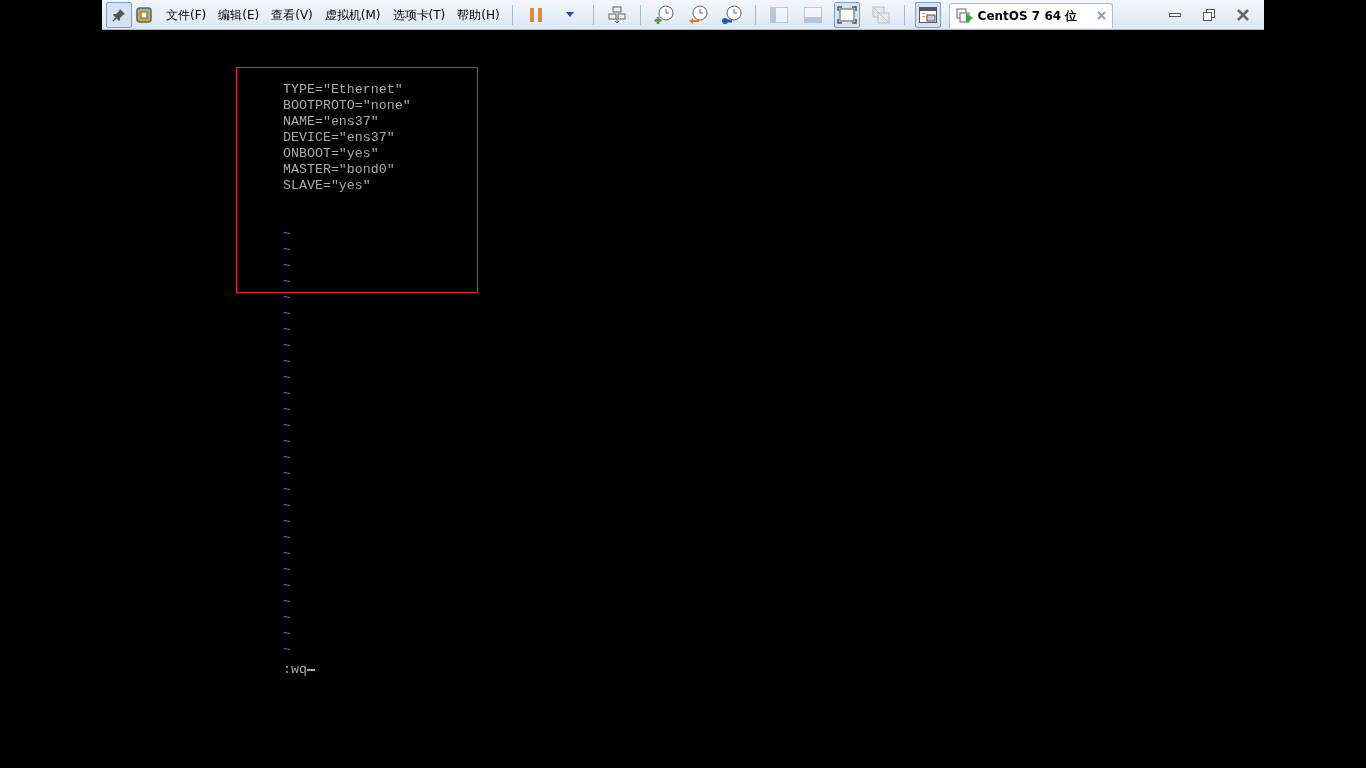 The width and height of the screenshot is (1366, 768). I want to click on config-line: MASTER="bond0", so click(339, 170).